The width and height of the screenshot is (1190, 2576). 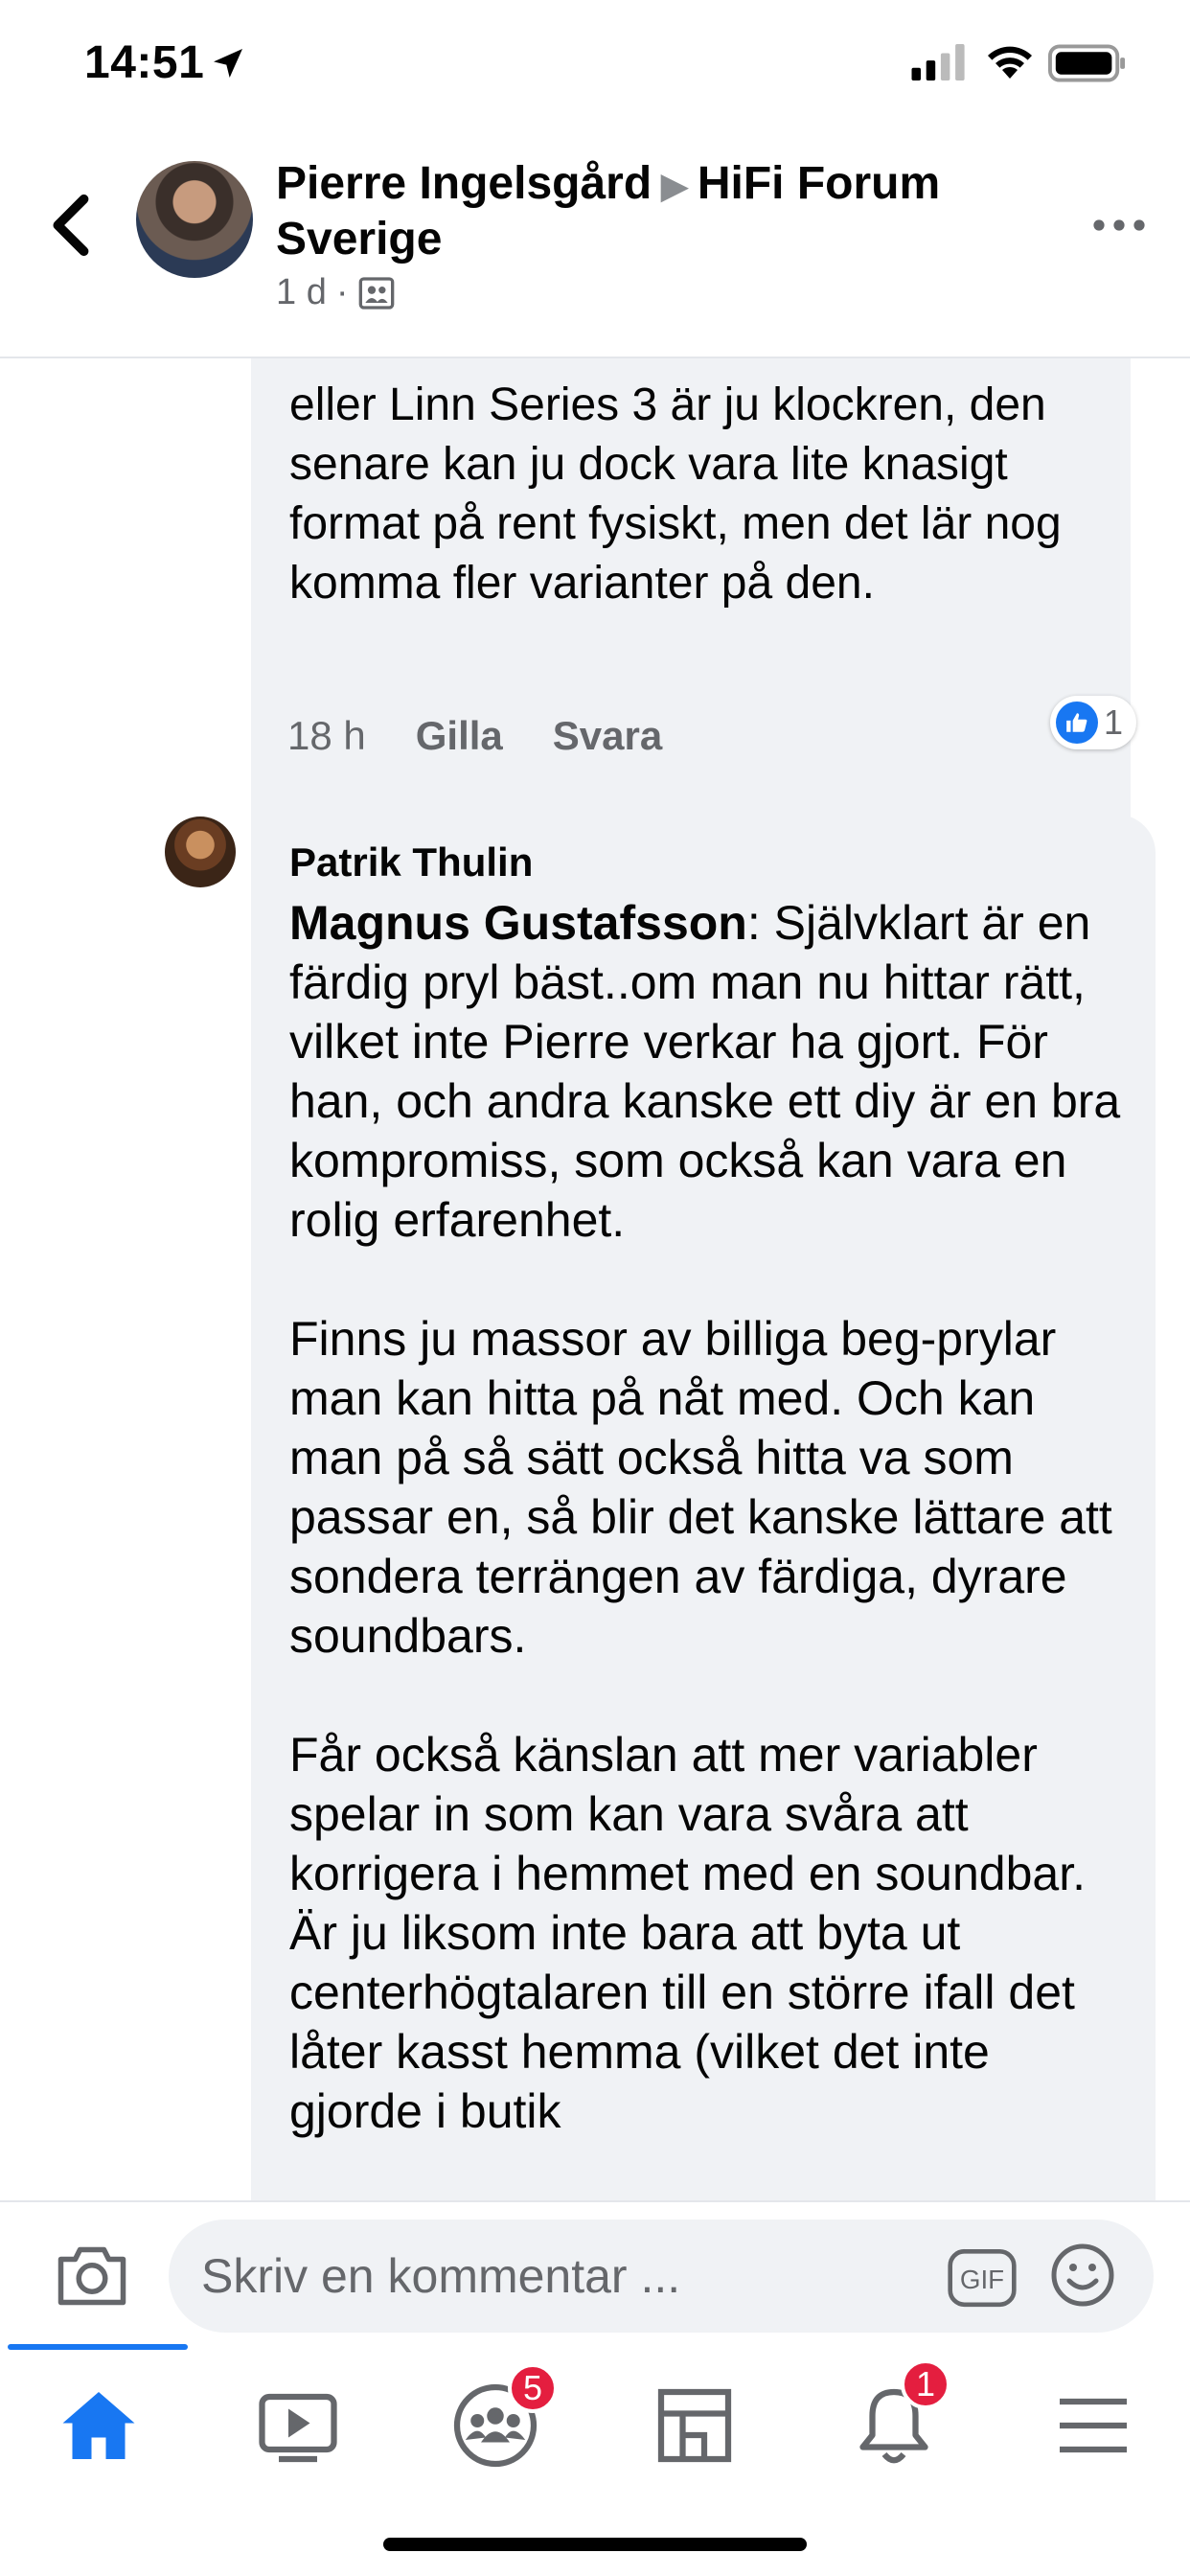 What do you see at coordinates (533, 2388) in the screenshot?
I see `groups-badge: 5` at bounding box center [533, 2388].